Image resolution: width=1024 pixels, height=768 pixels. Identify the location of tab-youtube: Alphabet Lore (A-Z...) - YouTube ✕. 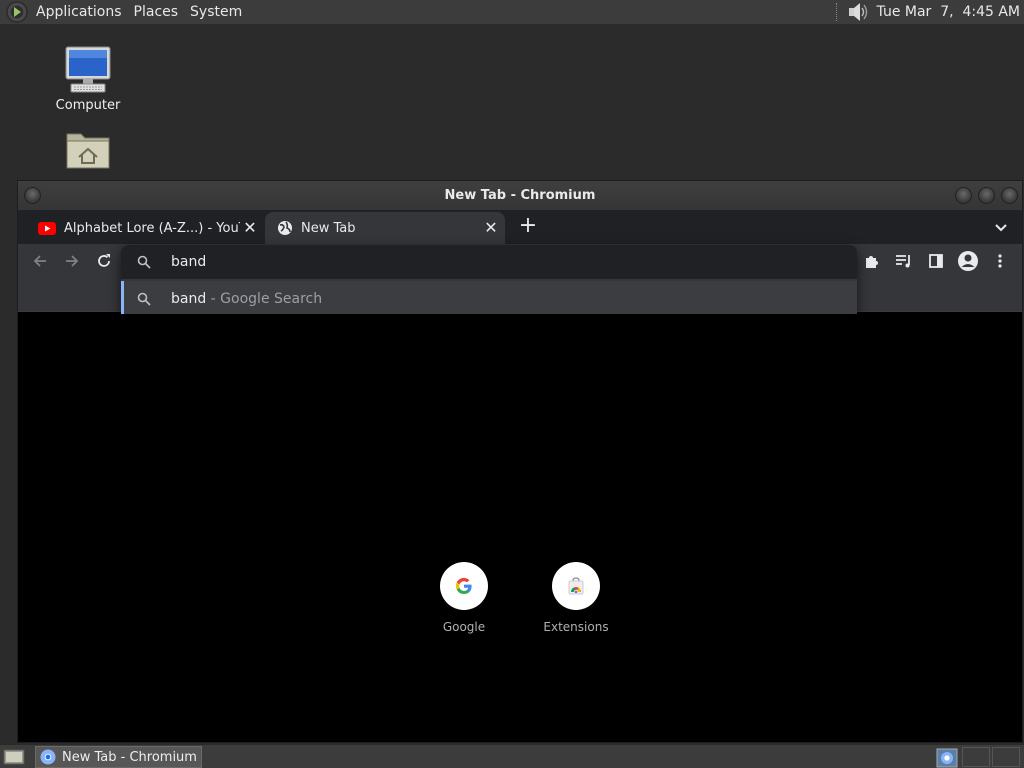
(145, 228).